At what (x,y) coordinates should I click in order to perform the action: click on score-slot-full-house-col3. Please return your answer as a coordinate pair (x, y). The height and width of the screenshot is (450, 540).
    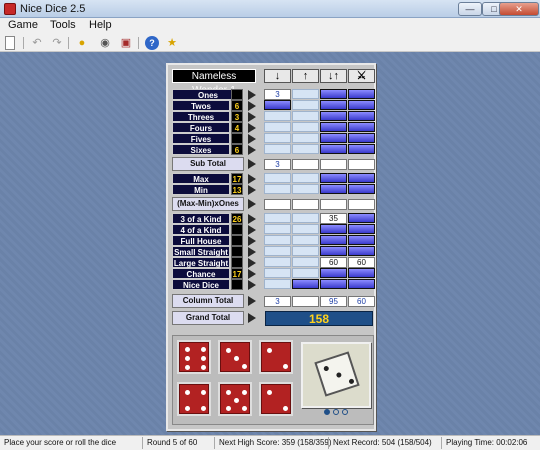
    Looking at the image, I should click on (333, 240).